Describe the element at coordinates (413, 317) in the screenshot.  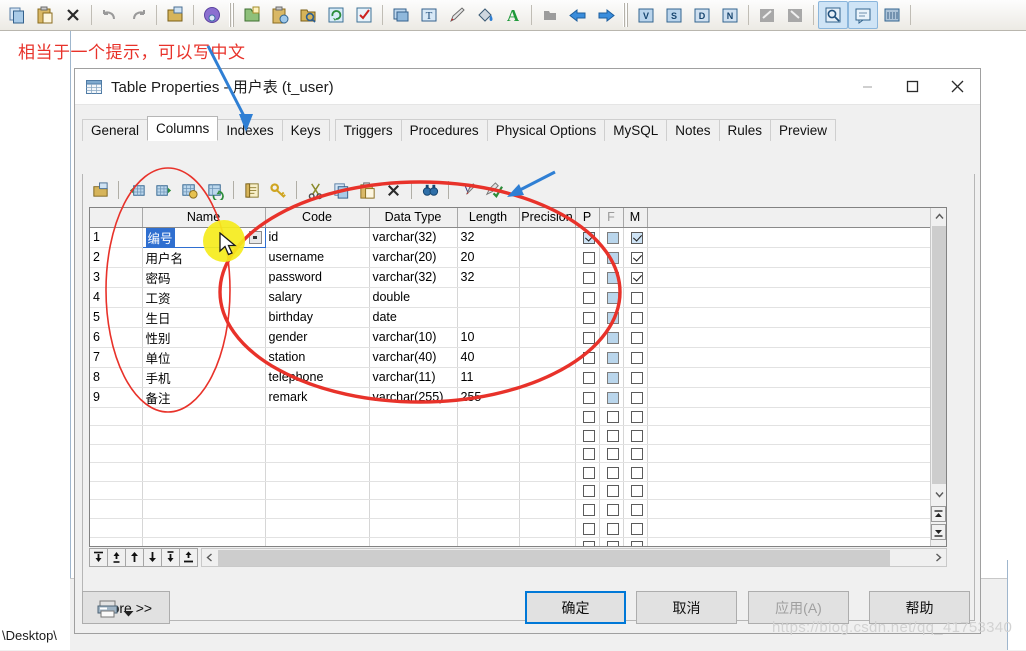
I see `cell-datatype: date` at that location.